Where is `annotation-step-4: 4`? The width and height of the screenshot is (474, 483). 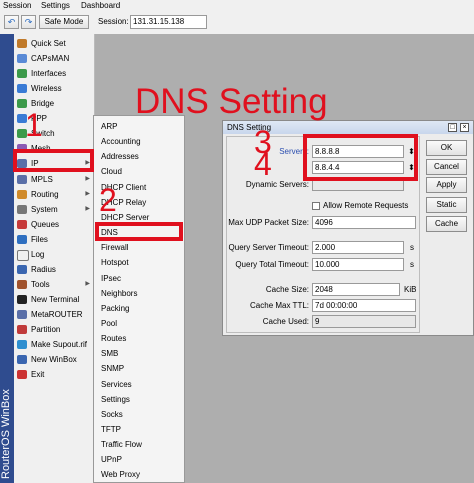
annotation-step-4: 4 is located at coordinates (263, 164).